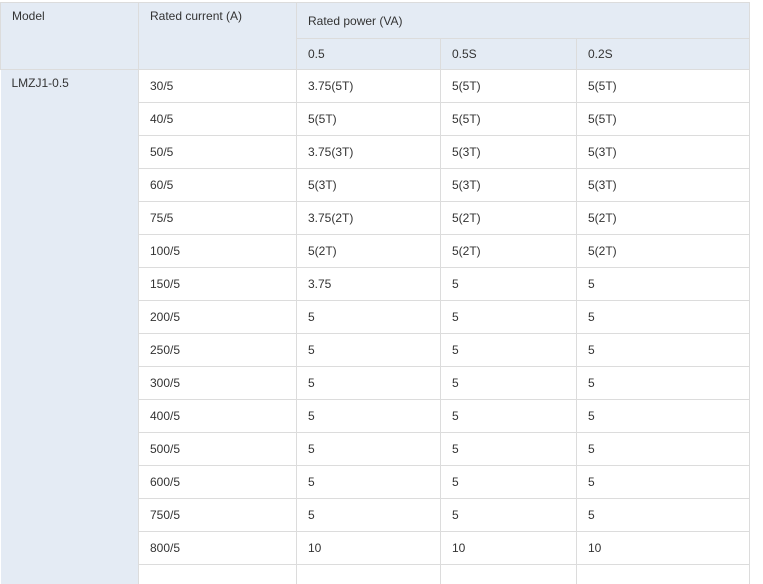 The width and height of the screenshot is (763, 584). I want to click on current-cell: 30/5, so click(217, 86).